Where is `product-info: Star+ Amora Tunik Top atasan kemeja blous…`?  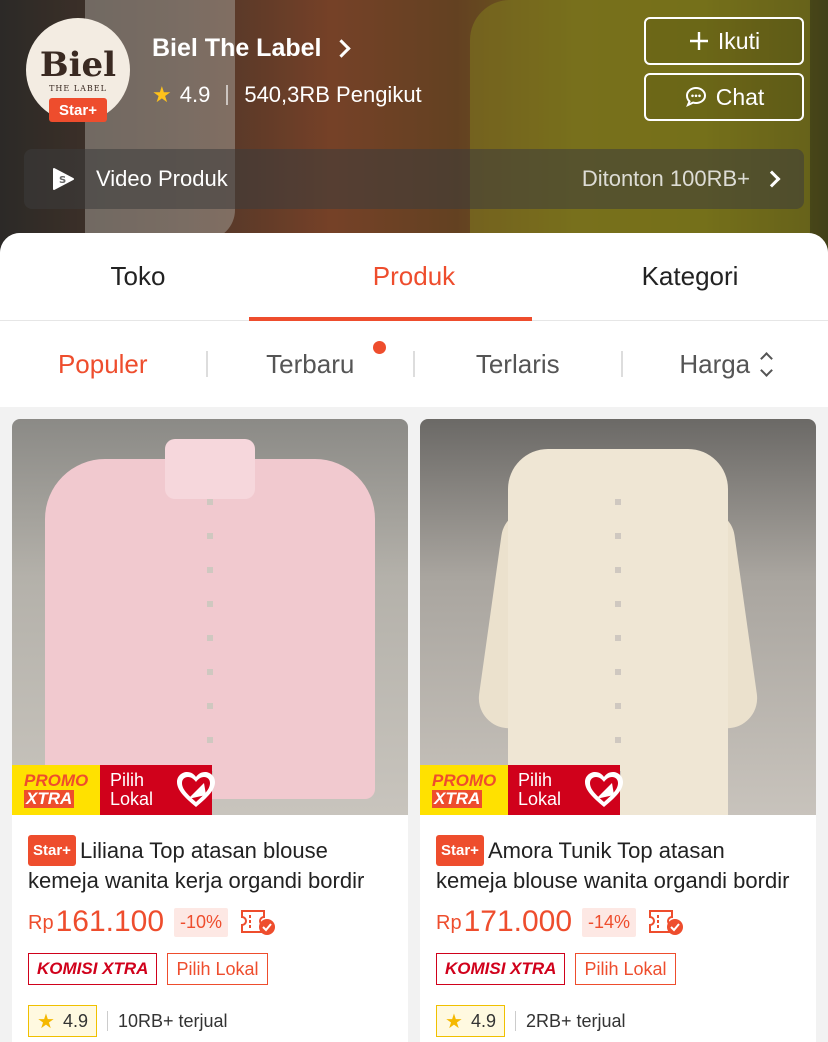
product-info: Star+ Amora Tunik Top atasan kemeja blous… is located at coordinates (618, 926).